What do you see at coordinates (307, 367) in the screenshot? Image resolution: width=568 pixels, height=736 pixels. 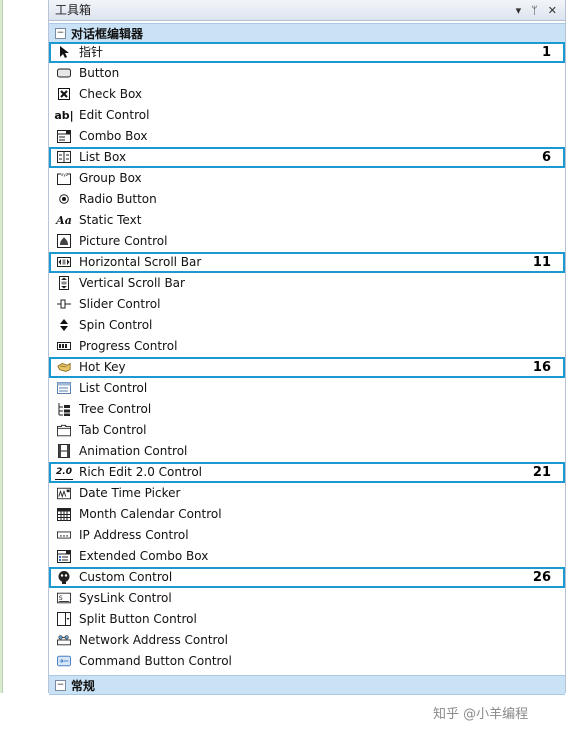 I see `toolbox-item: Hot Key 16` at bounding box center [307, 367].